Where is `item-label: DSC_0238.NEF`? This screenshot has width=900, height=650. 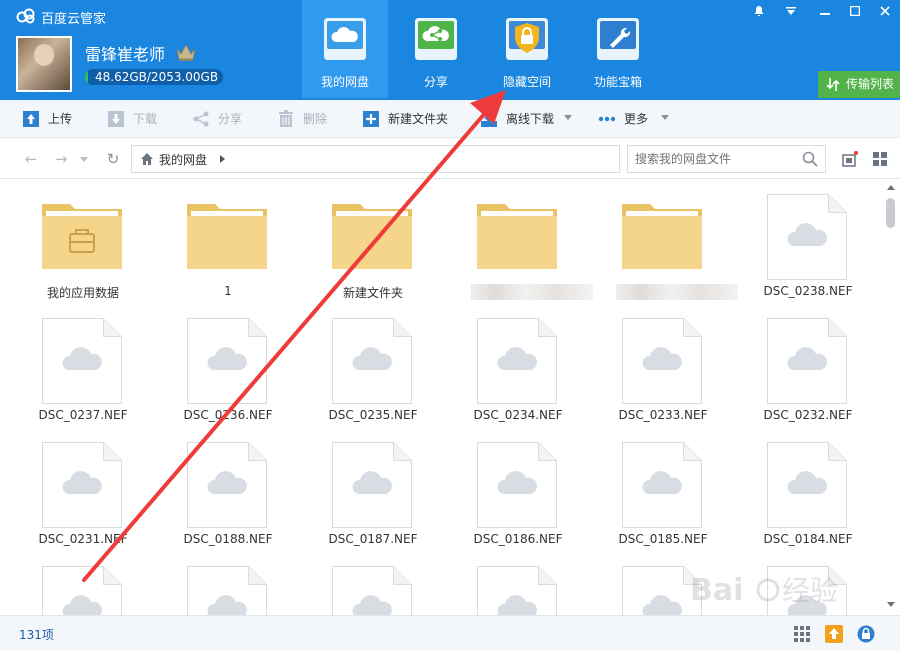
item-label: DSC_0238.NEF is located at coordinates (808, 291).